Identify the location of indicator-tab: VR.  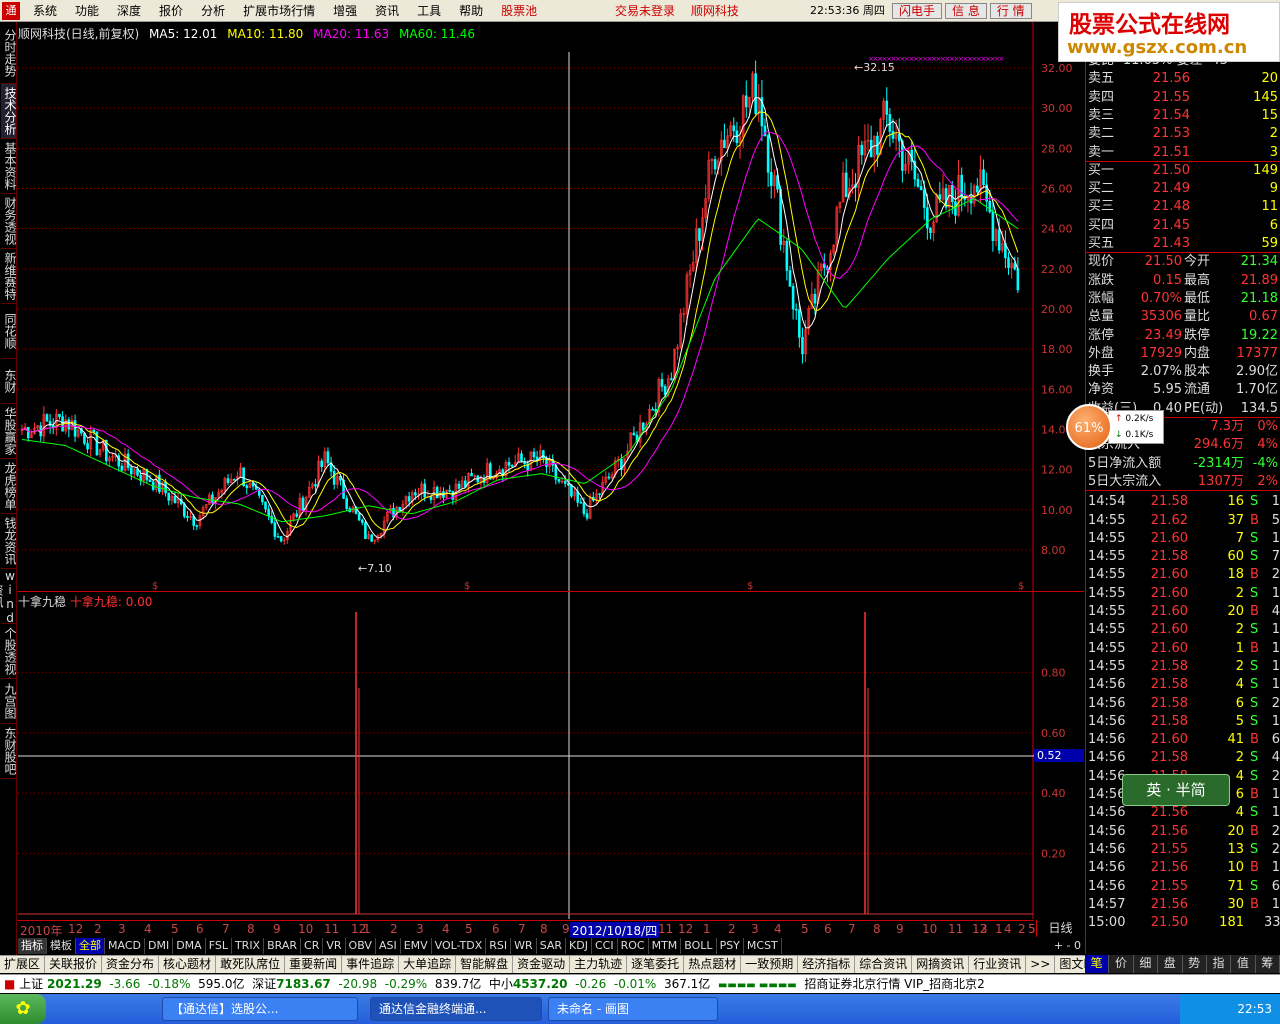
(334, 946).